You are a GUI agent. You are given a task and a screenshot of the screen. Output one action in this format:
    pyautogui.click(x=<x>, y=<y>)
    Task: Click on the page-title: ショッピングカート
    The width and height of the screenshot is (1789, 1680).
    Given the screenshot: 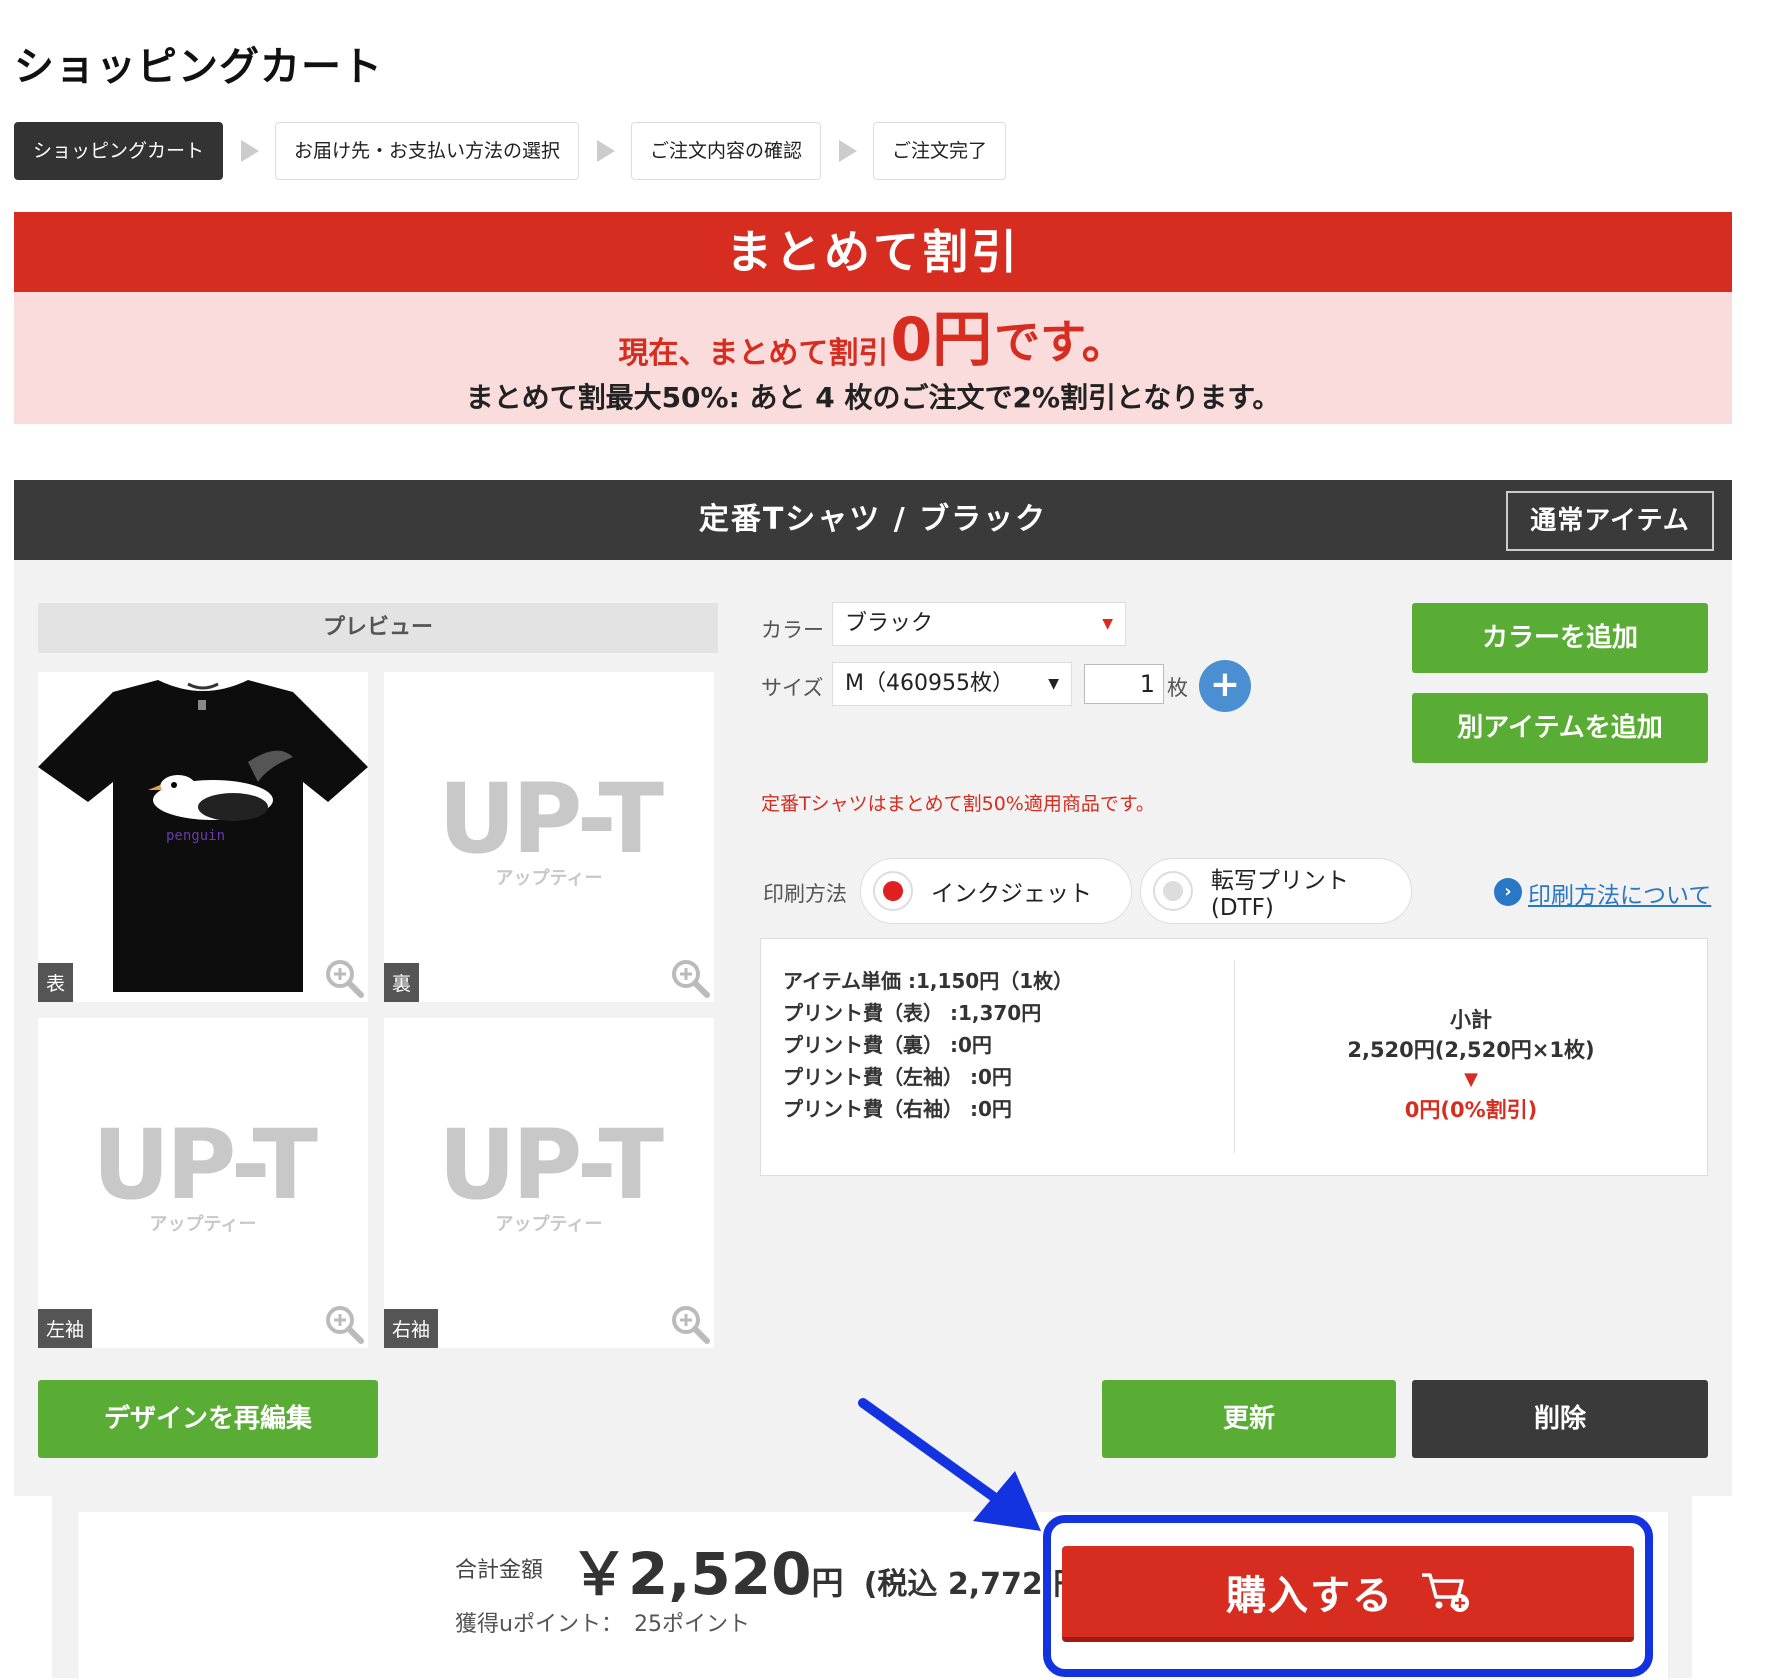 What is the action you would take?
    pyautogui.click(x=198, y=67)
    